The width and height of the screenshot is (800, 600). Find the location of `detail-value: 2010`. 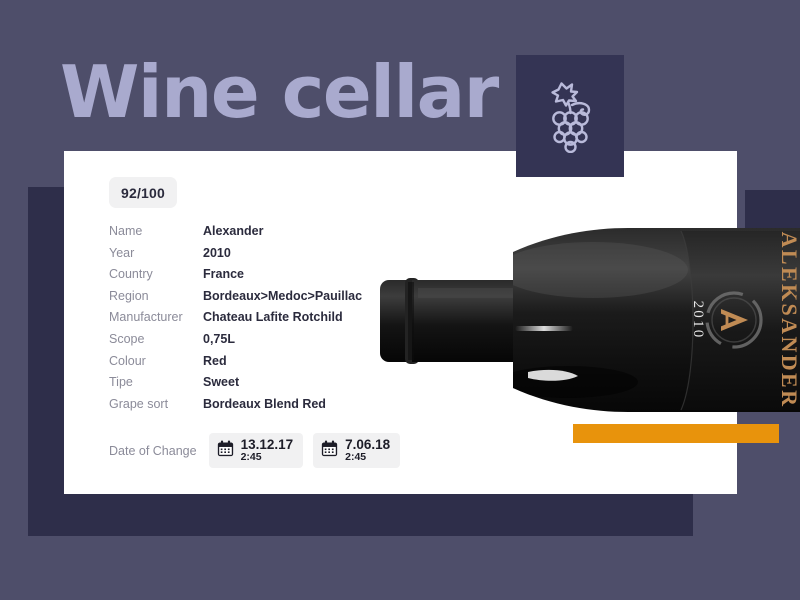

detail-value: 2010 is located at coordinates (217, 252).